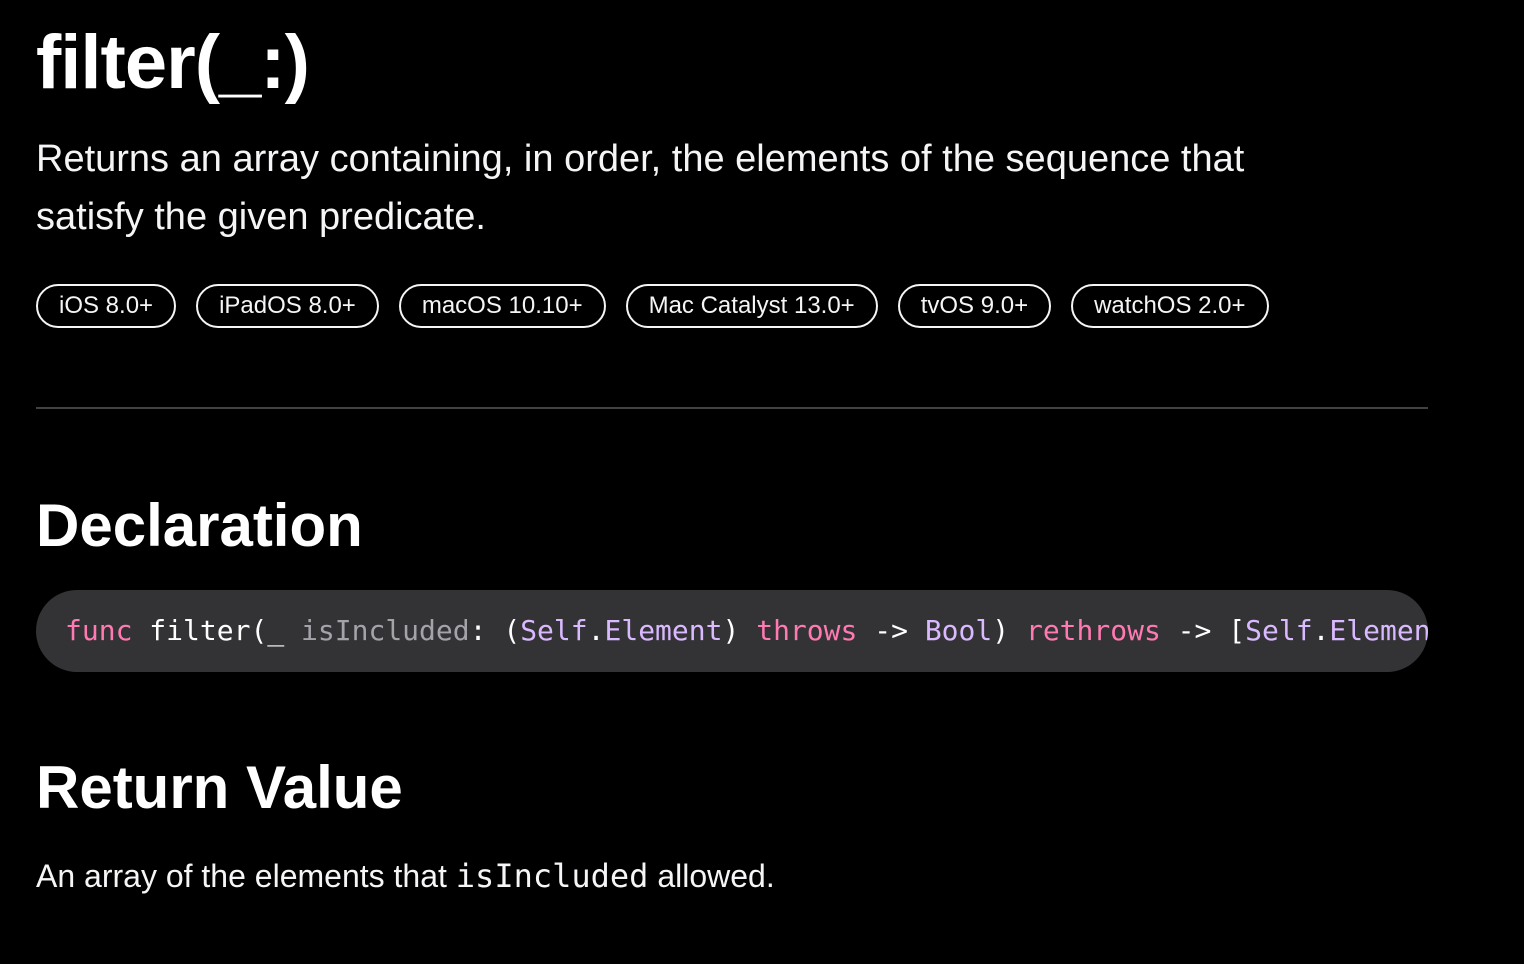  Describe the element at coordinates (199, 525) in the screenshot. I see `declaration-heading: Declaration` at that location.